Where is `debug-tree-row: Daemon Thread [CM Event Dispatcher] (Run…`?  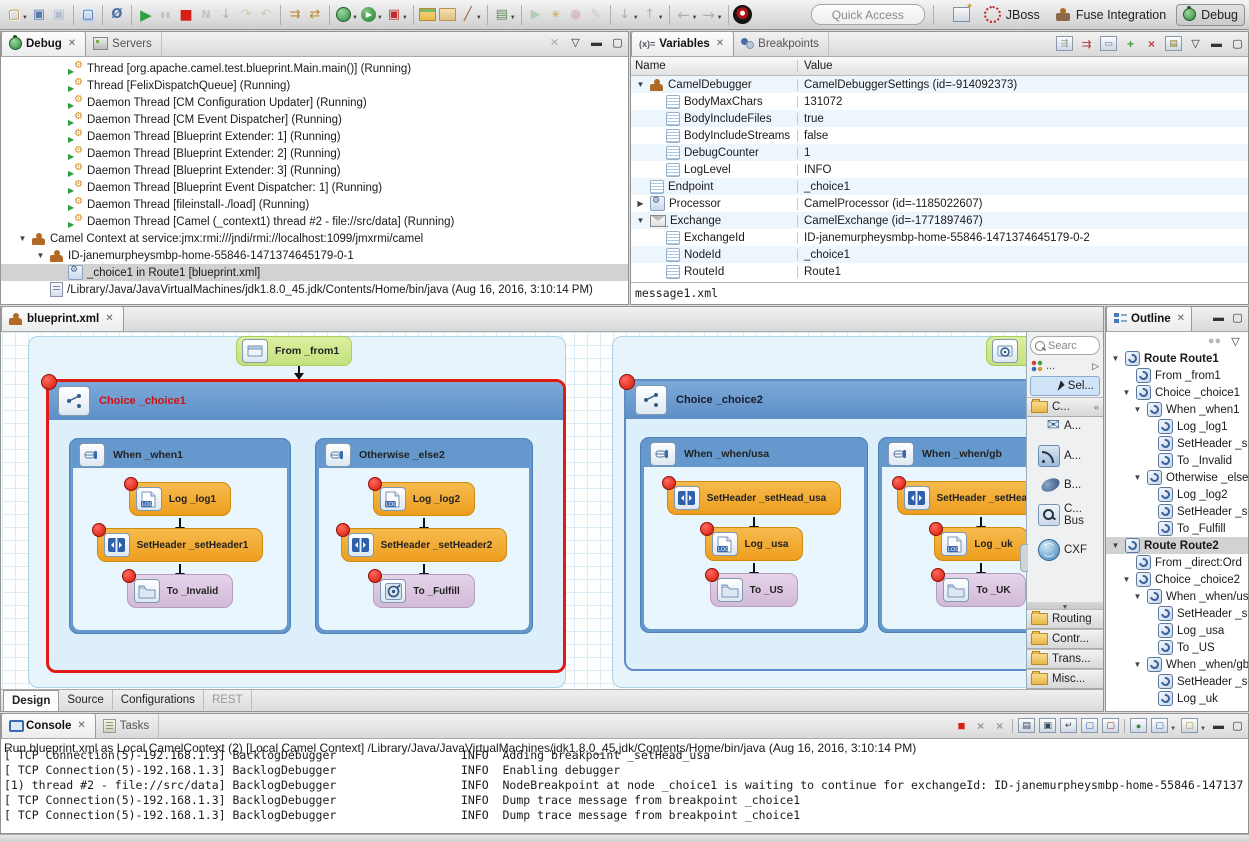
debug-tree-row: Daemon Thread [CM Event Dispatcher] (Run… is located at coordinates (314, 119).